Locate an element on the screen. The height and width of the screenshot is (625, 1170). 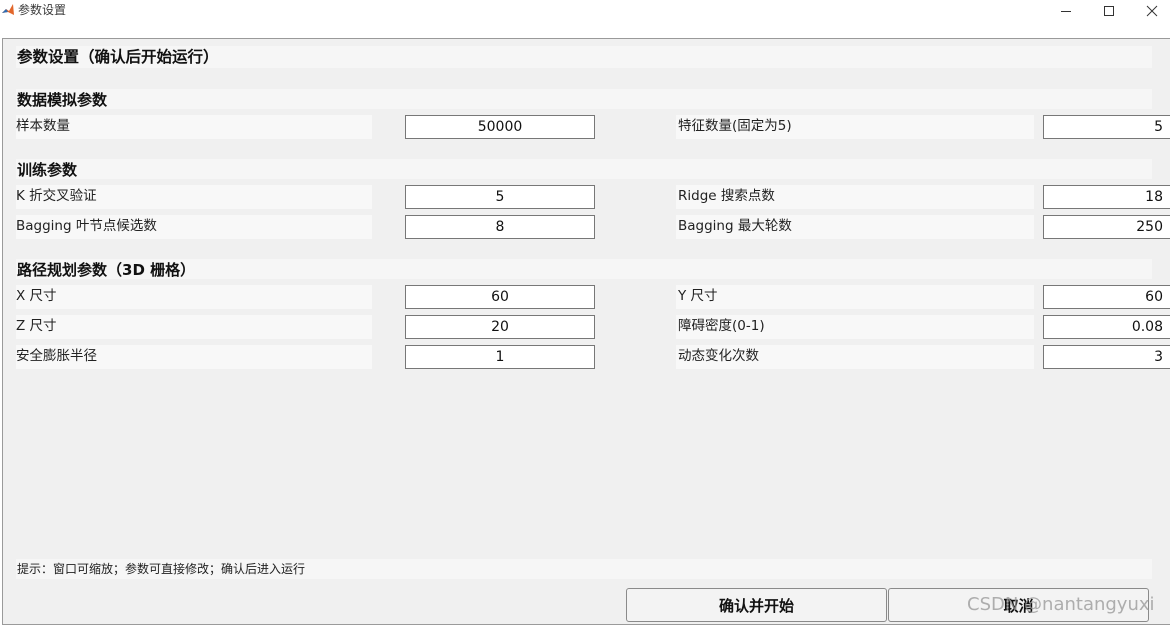
z-size-label: Z 尺寸 is located at coordinates (36, 326).